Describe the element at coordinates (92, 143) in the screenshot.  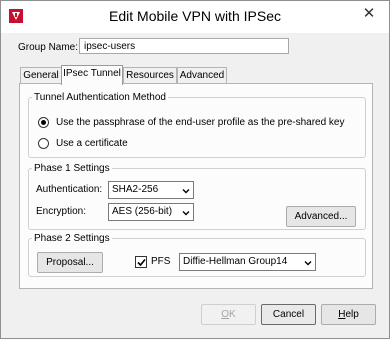
I see `radio-certificate-label: Use a certificate` at that location.